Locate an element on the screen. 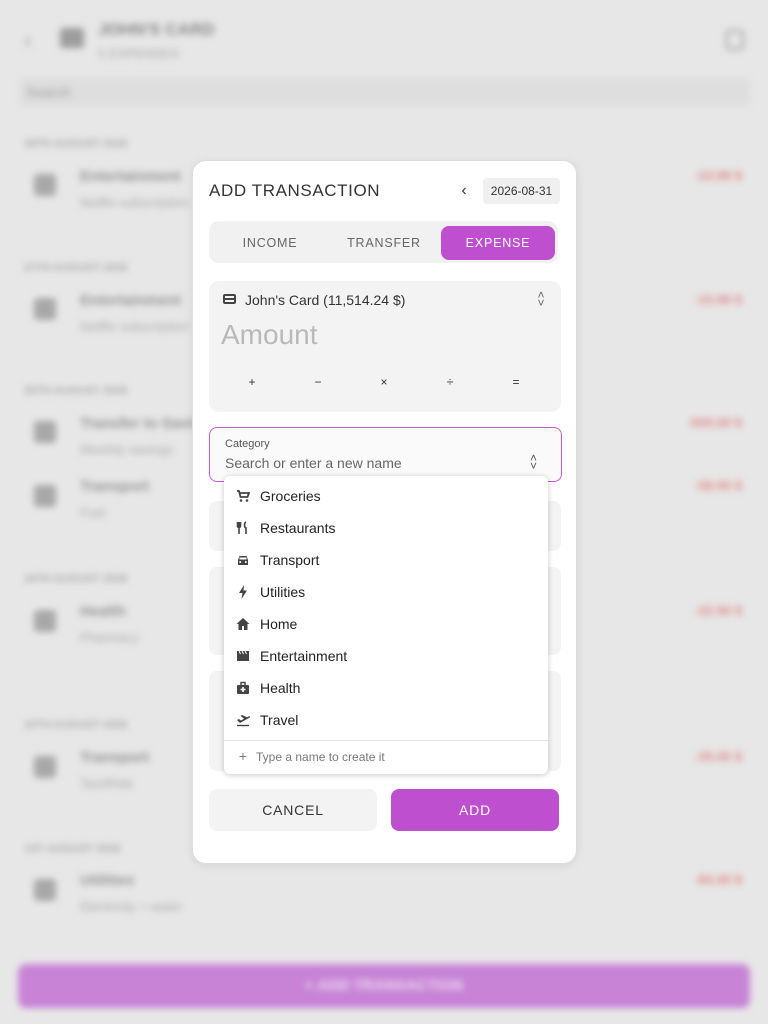 This screenshot has height=1024, width=768. option-transport: Transport is located at coordinates (386, 560).